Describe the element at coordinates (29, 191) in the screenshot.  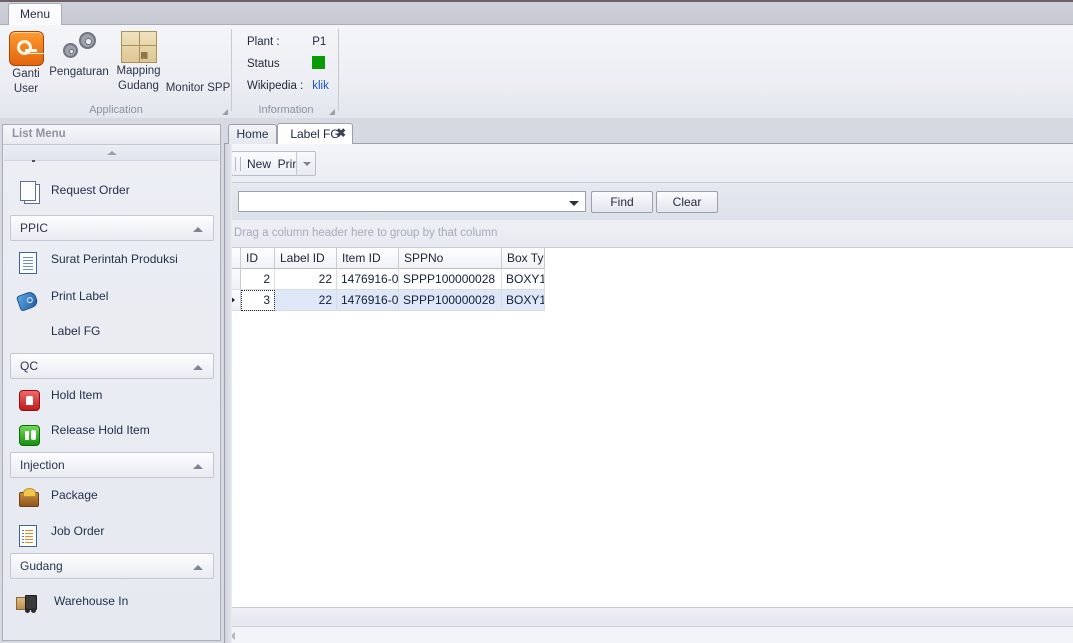
I see `documents-icon` at that location.